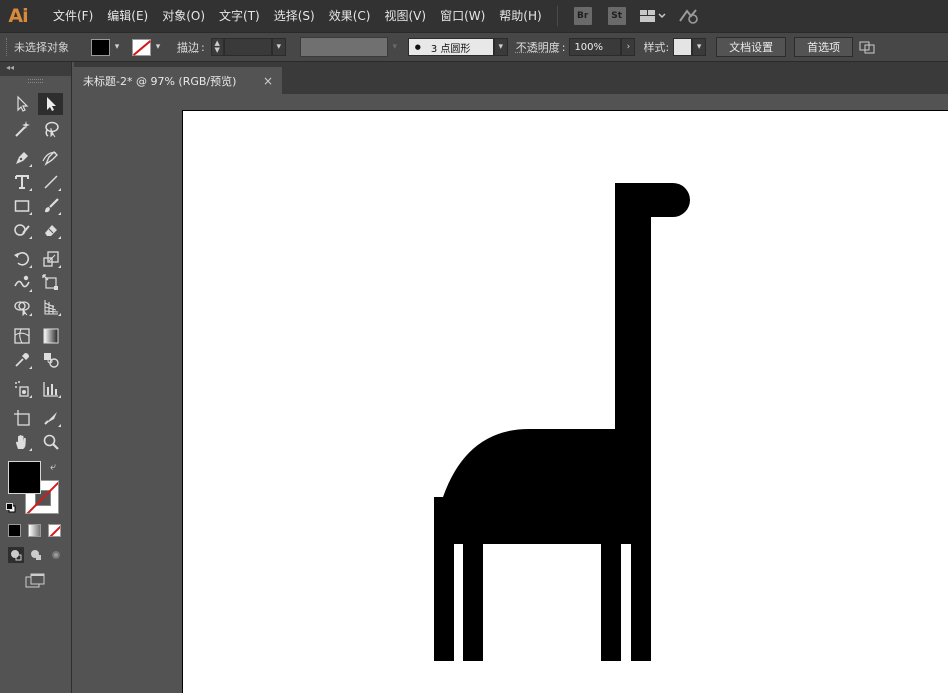  I want to click on zoom-tool, so click(50, 442).